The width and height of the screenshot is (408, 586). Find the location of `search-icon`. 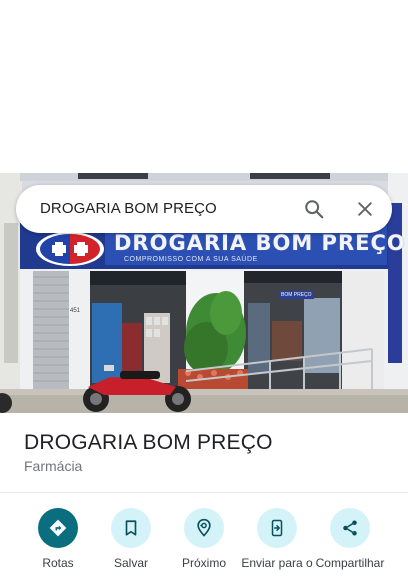

search-icon is located at coordinates (314, 209).